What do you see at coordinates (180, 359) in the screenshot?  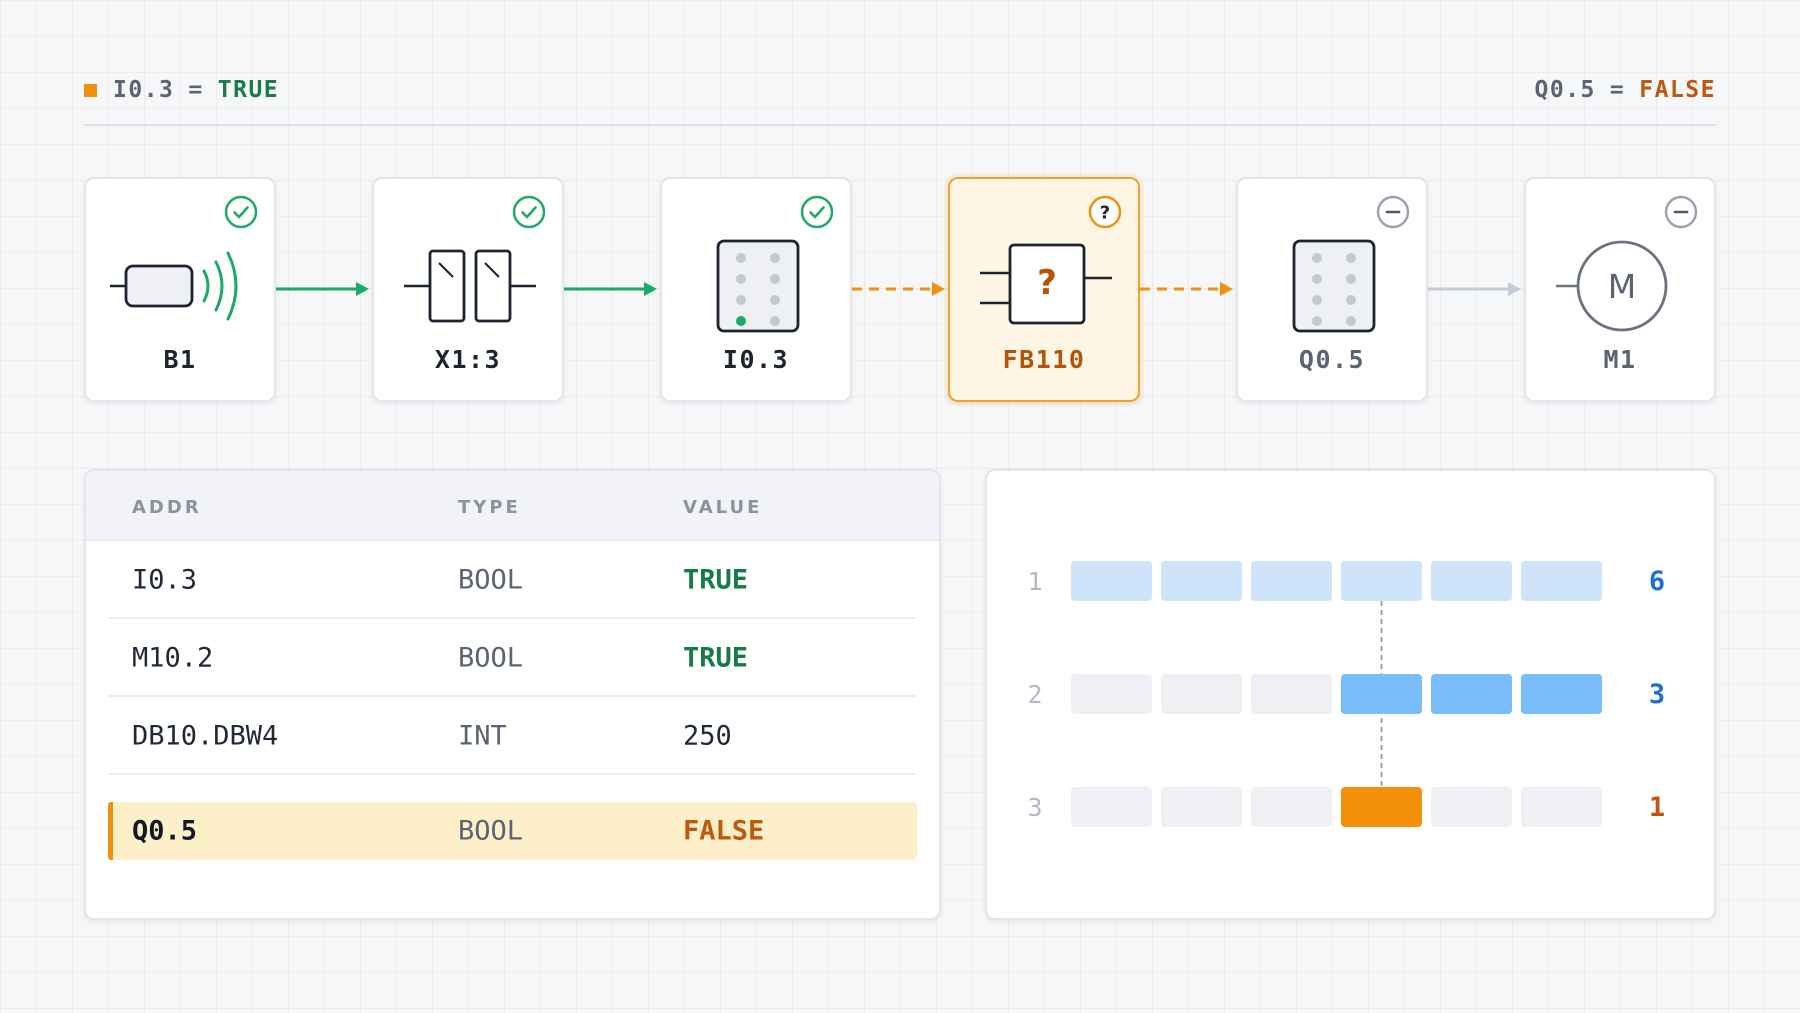 I see `node-label: B1` at bounding box center [180, 359].